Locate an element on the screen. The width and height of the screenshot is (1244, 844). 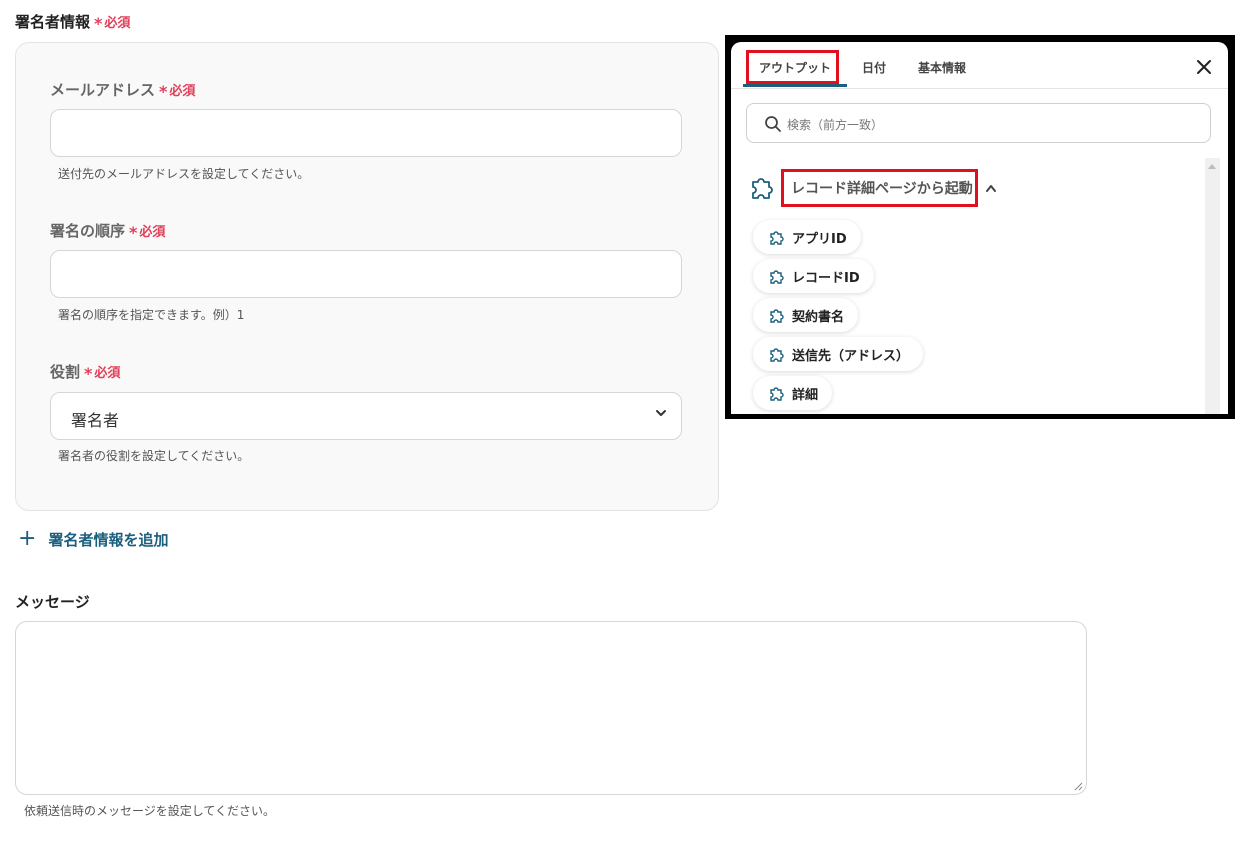
output-chip-record-id: レコードID is located at coordinates (813, 276).